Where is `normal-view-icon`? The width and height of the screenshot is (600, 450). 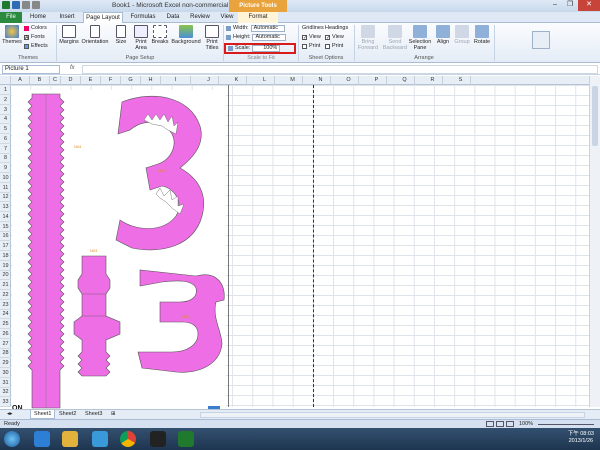 normal-view-icon is located at coordinates (490, 424).